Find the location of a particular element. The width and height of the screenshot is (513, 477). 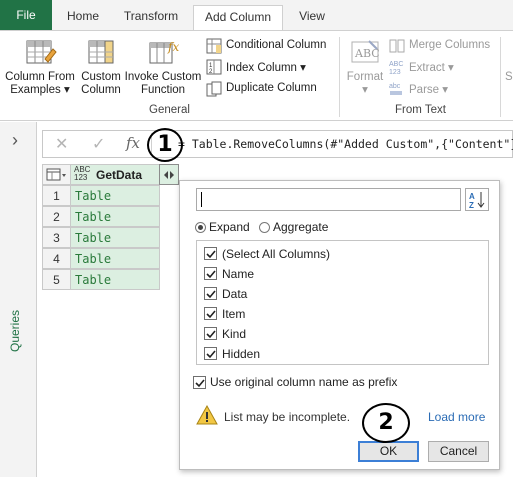

svg-text: ABC is located at coordinates (396, 64).